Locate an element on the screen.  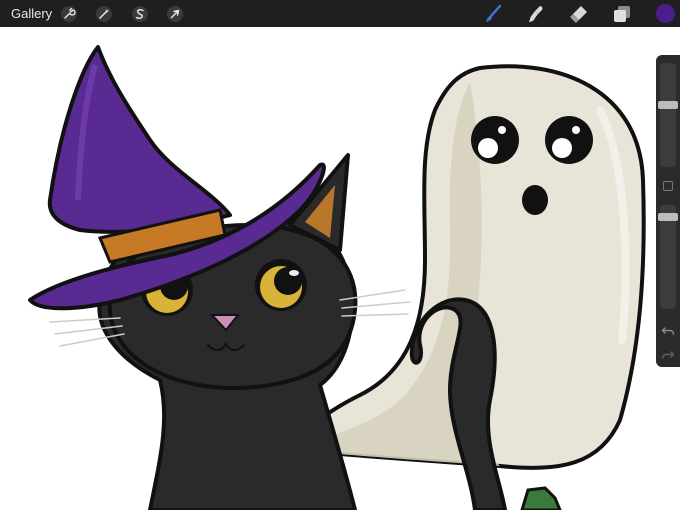
brush-sidebar is located at coordinates (668, 211).